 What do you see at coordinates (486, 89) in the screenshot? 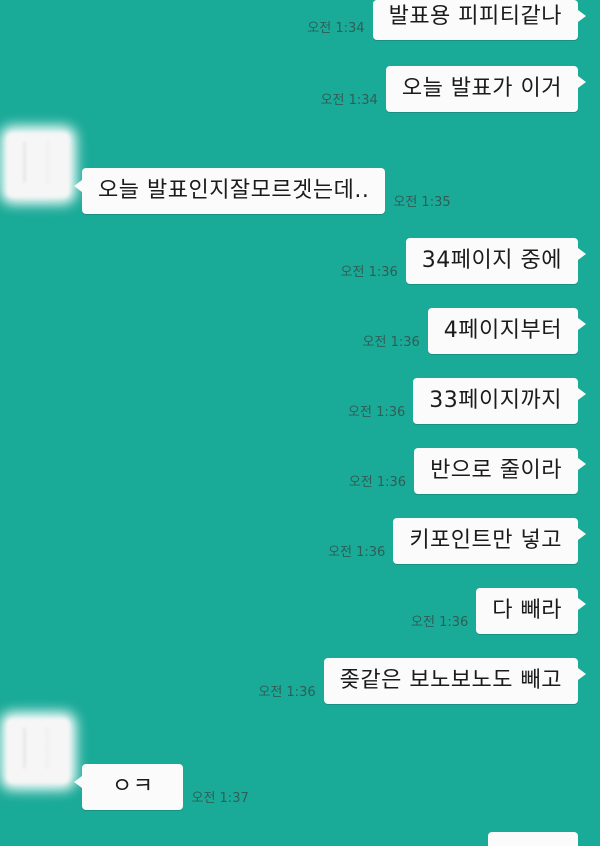
I see `message-bubble-outgoing: 오늘 발표가 이거` at bounding box center [486, 89].